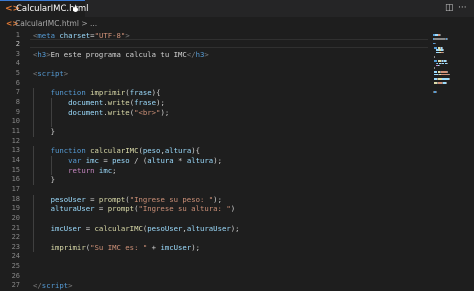  I want to click on code-line: <meta charset="UTF-8">, so click(81, 36).